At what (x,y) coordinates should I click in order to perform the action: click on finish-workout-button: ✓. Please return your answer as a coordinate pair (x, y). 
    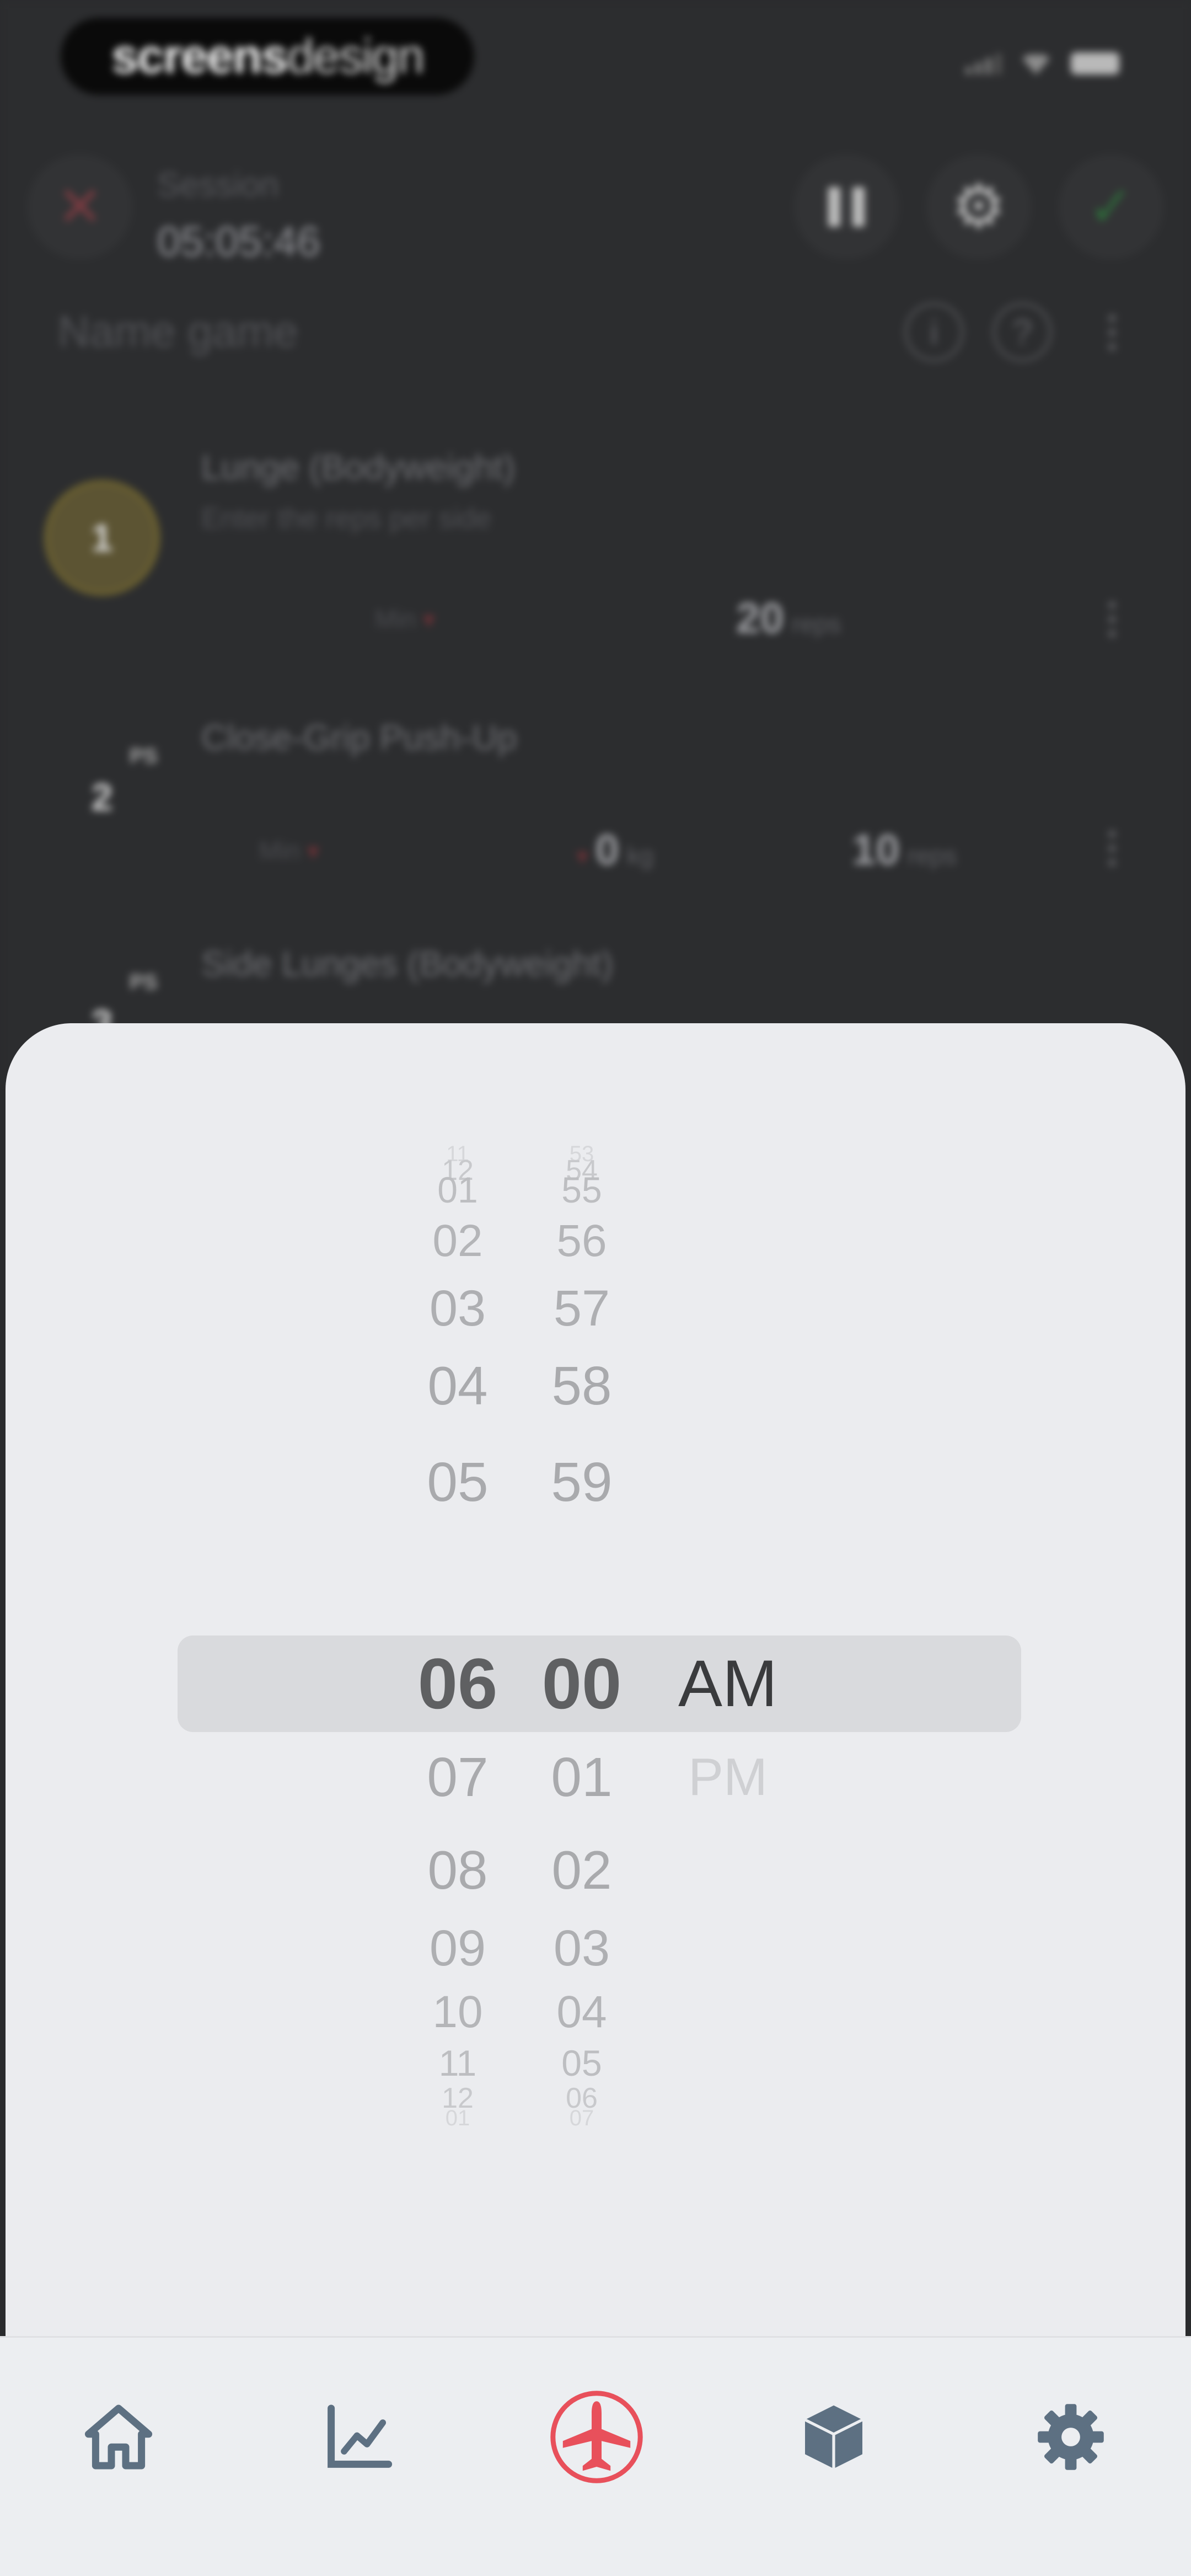
    Looking at the image, I should click on (1111, 206).